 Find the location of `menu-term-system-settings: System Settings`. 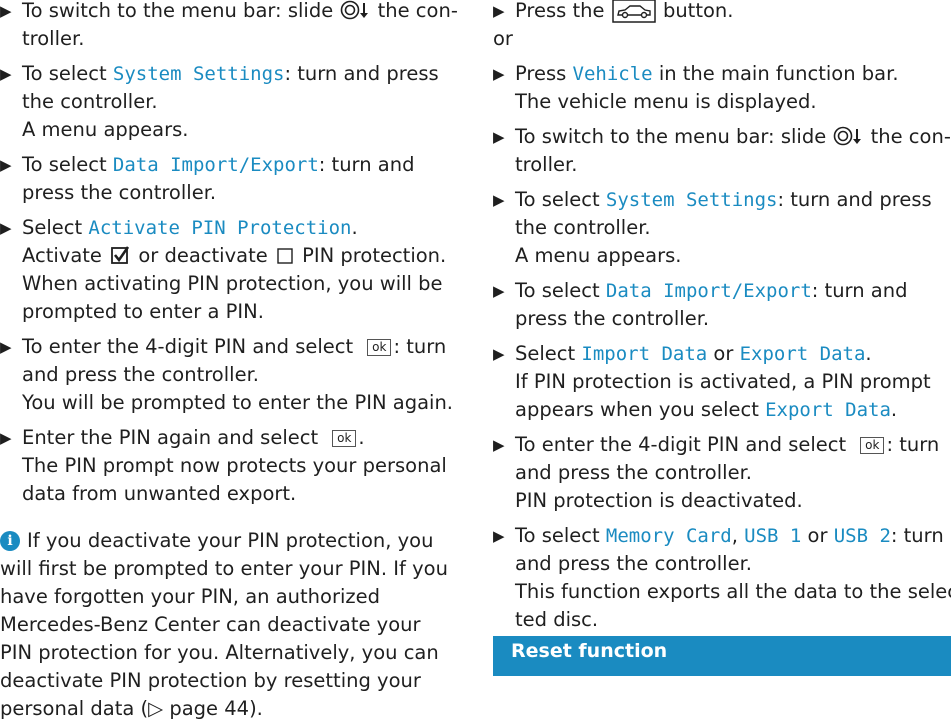

menu-term-system-settings: System Settings is located at coordinates (691, 200).